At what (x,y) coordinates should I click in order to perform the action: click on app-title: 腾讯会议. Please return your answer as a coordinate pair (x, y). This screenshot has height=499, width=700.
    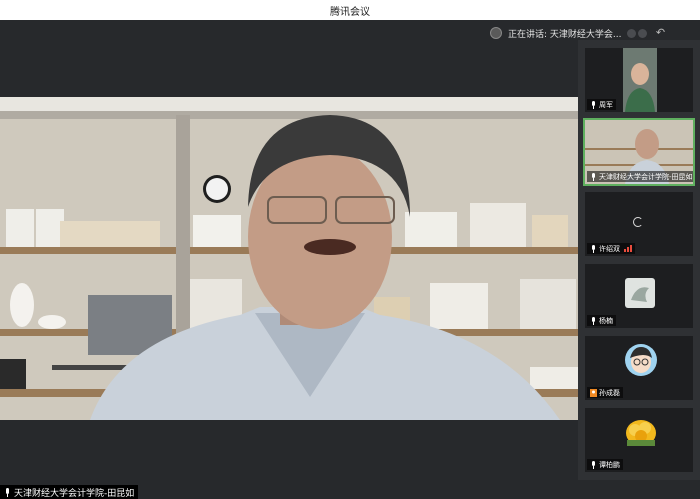
    Looking at the image, I should click on (350, 12).